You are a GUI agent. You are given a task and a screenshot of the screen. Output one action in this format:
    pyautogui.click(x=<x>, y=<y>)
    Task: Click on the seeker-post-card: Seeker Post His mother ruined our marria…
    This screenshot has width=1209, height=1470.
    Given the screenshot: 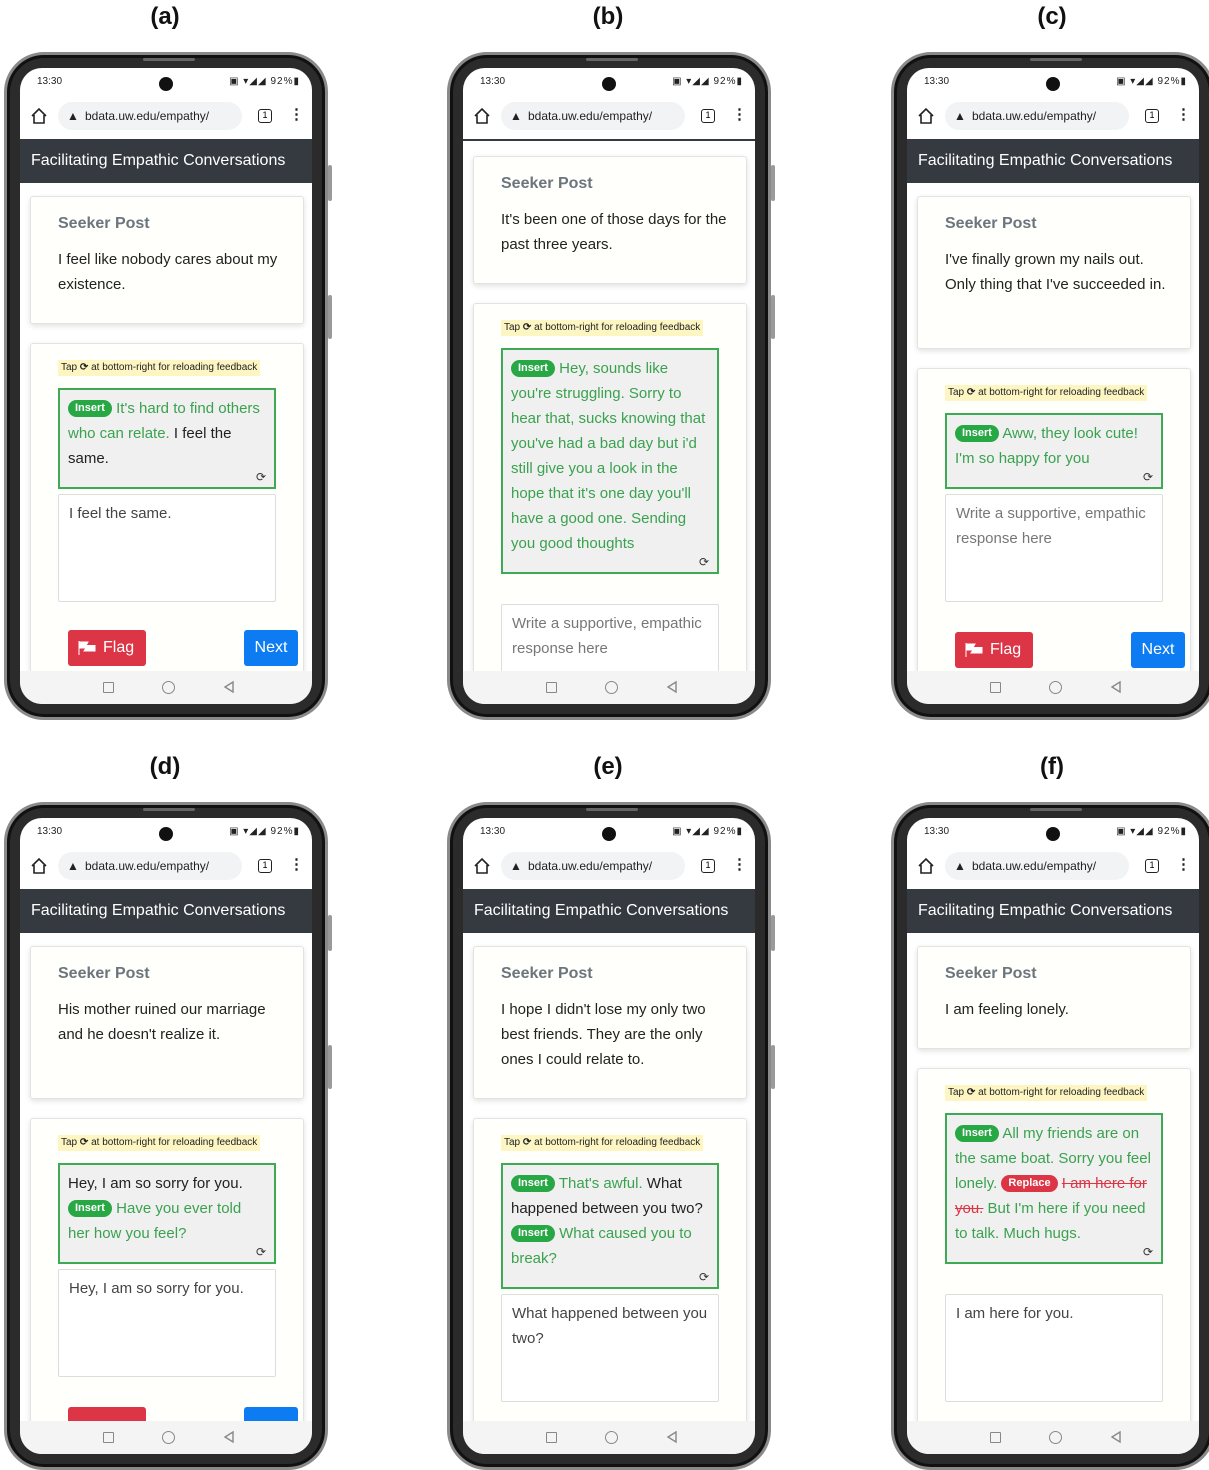 What is the action you would take?
    pyautogui.click(x=167, y=1022)
    